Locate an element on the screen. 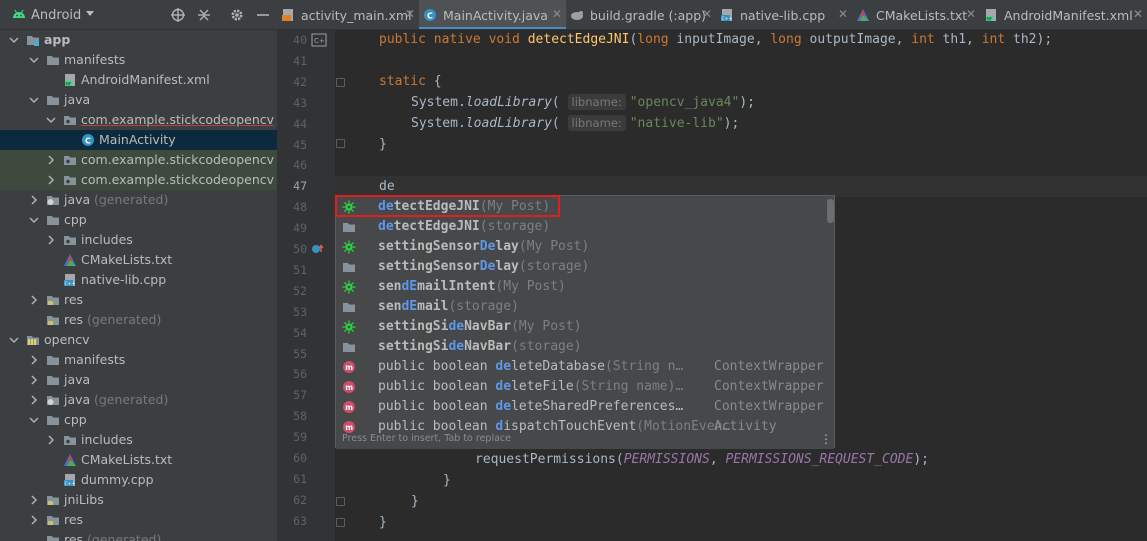 Image resolution: width=1147 pixels, height=541 pixels. tree-item: MF AndroidManifest.xml is located at coordinates (138, 80).